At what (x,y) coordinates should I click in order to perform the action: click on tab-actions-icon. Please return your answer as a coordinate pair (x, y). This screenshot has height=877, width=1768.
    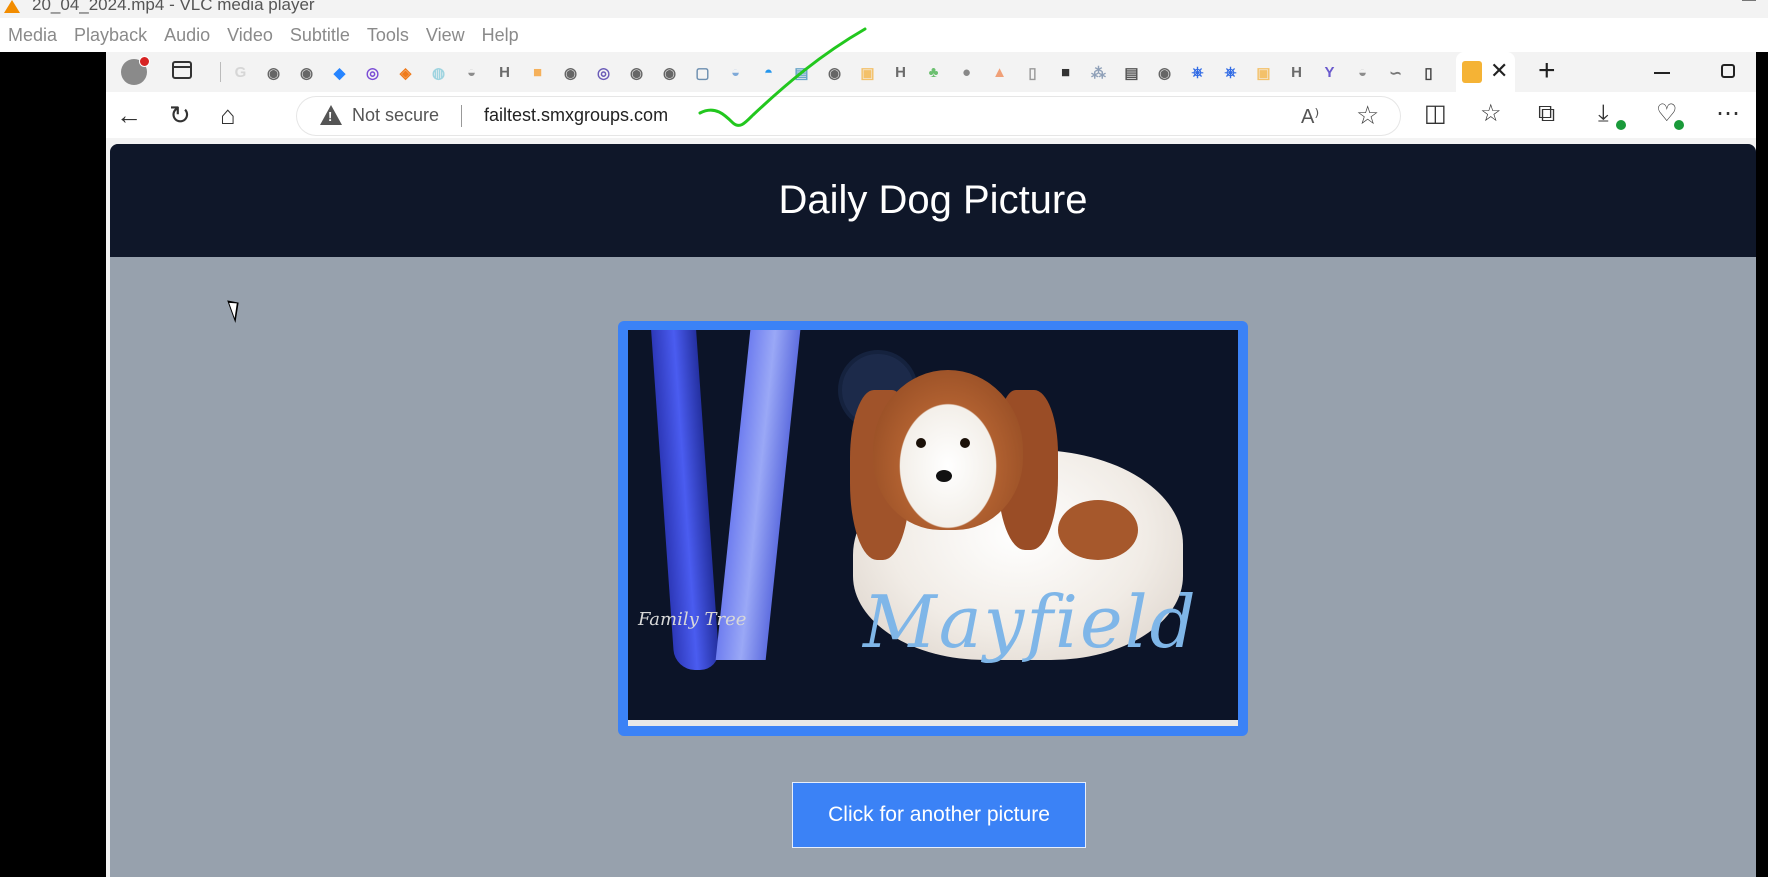
    Looking at the image, I should click on (182, 70).